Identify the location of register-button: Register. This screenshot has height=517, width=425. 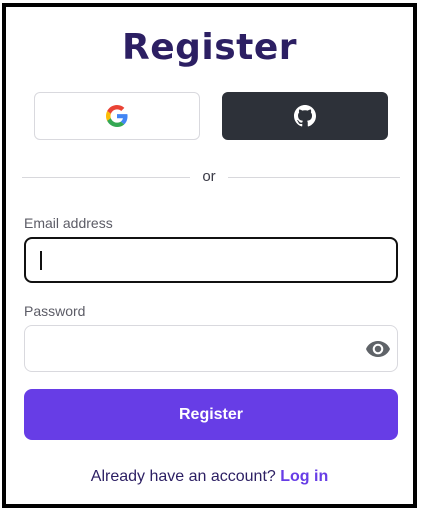
(211, 414).